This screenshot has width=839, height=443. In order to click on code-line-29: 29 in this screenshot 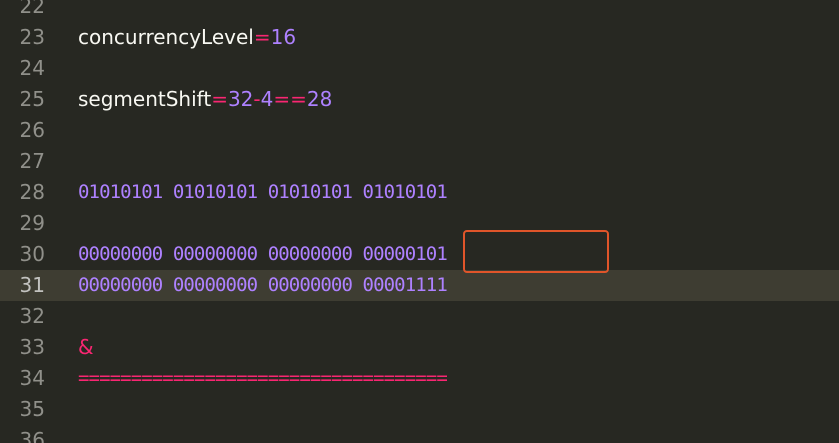, I will do `click(419, 223)`.